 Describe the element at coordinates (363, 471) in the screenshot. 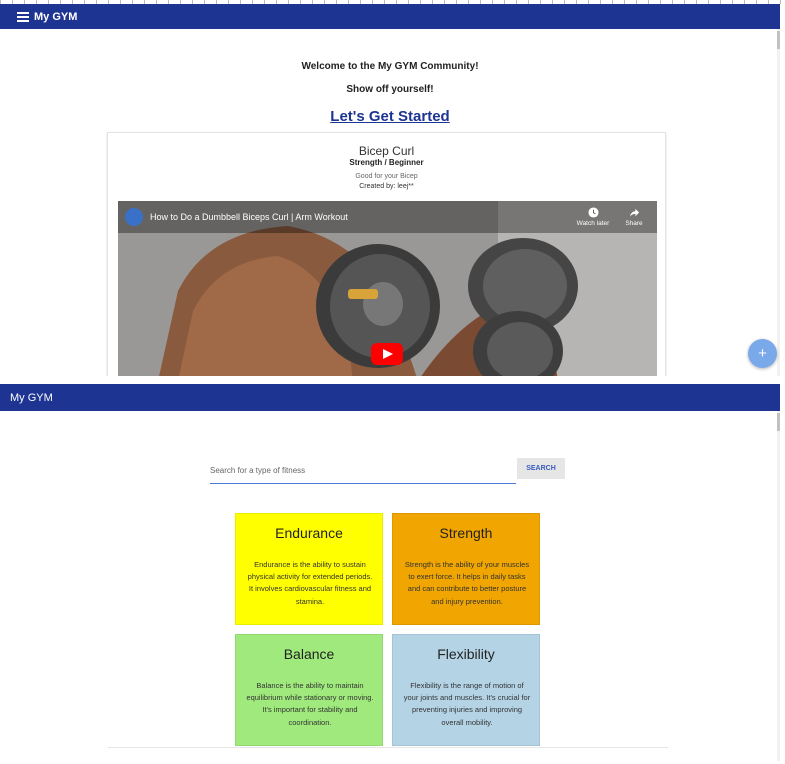

I see `search-input` at that location.